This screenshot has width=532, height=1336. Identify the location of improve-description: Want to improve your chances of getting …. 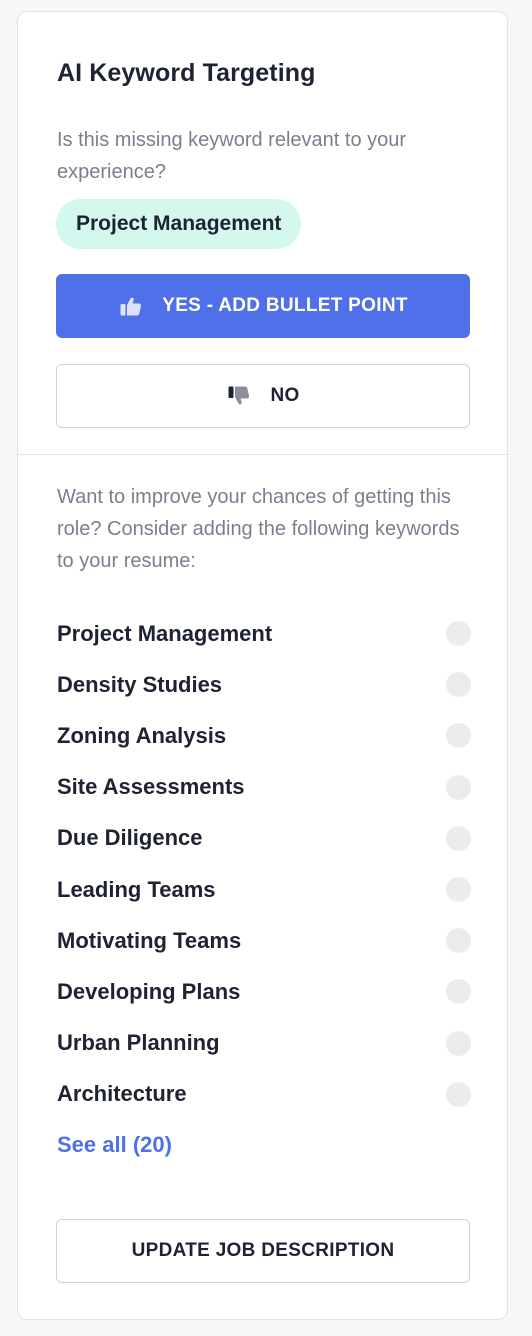
(258, 529).